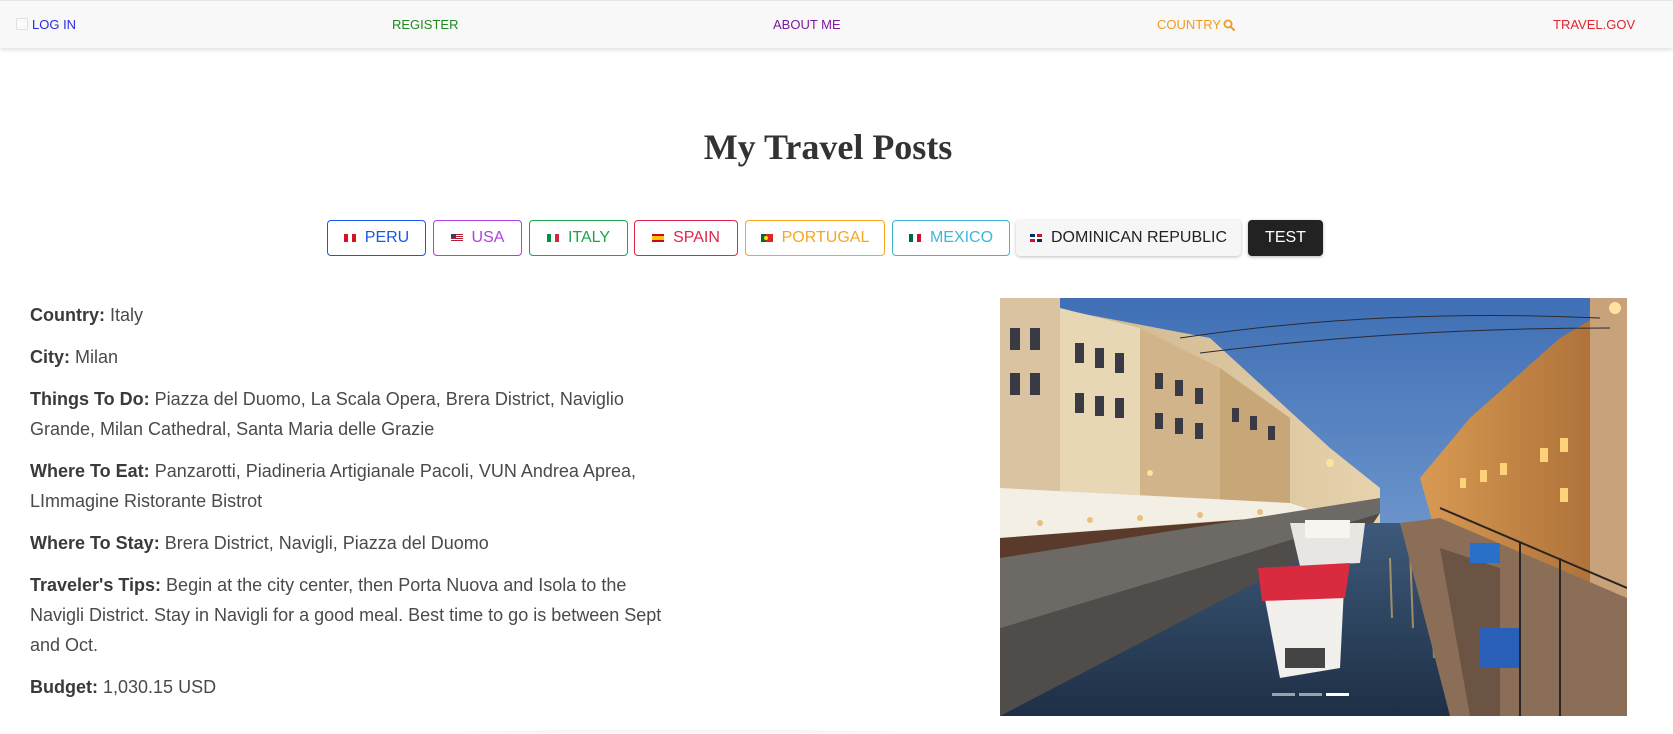 The height and width of the screenshot is (734, 1673). Describe the element at coordinates (1139, 237) in the screenshot. I see `filter-label: DOMINICAN REPUBLIC` at that location.